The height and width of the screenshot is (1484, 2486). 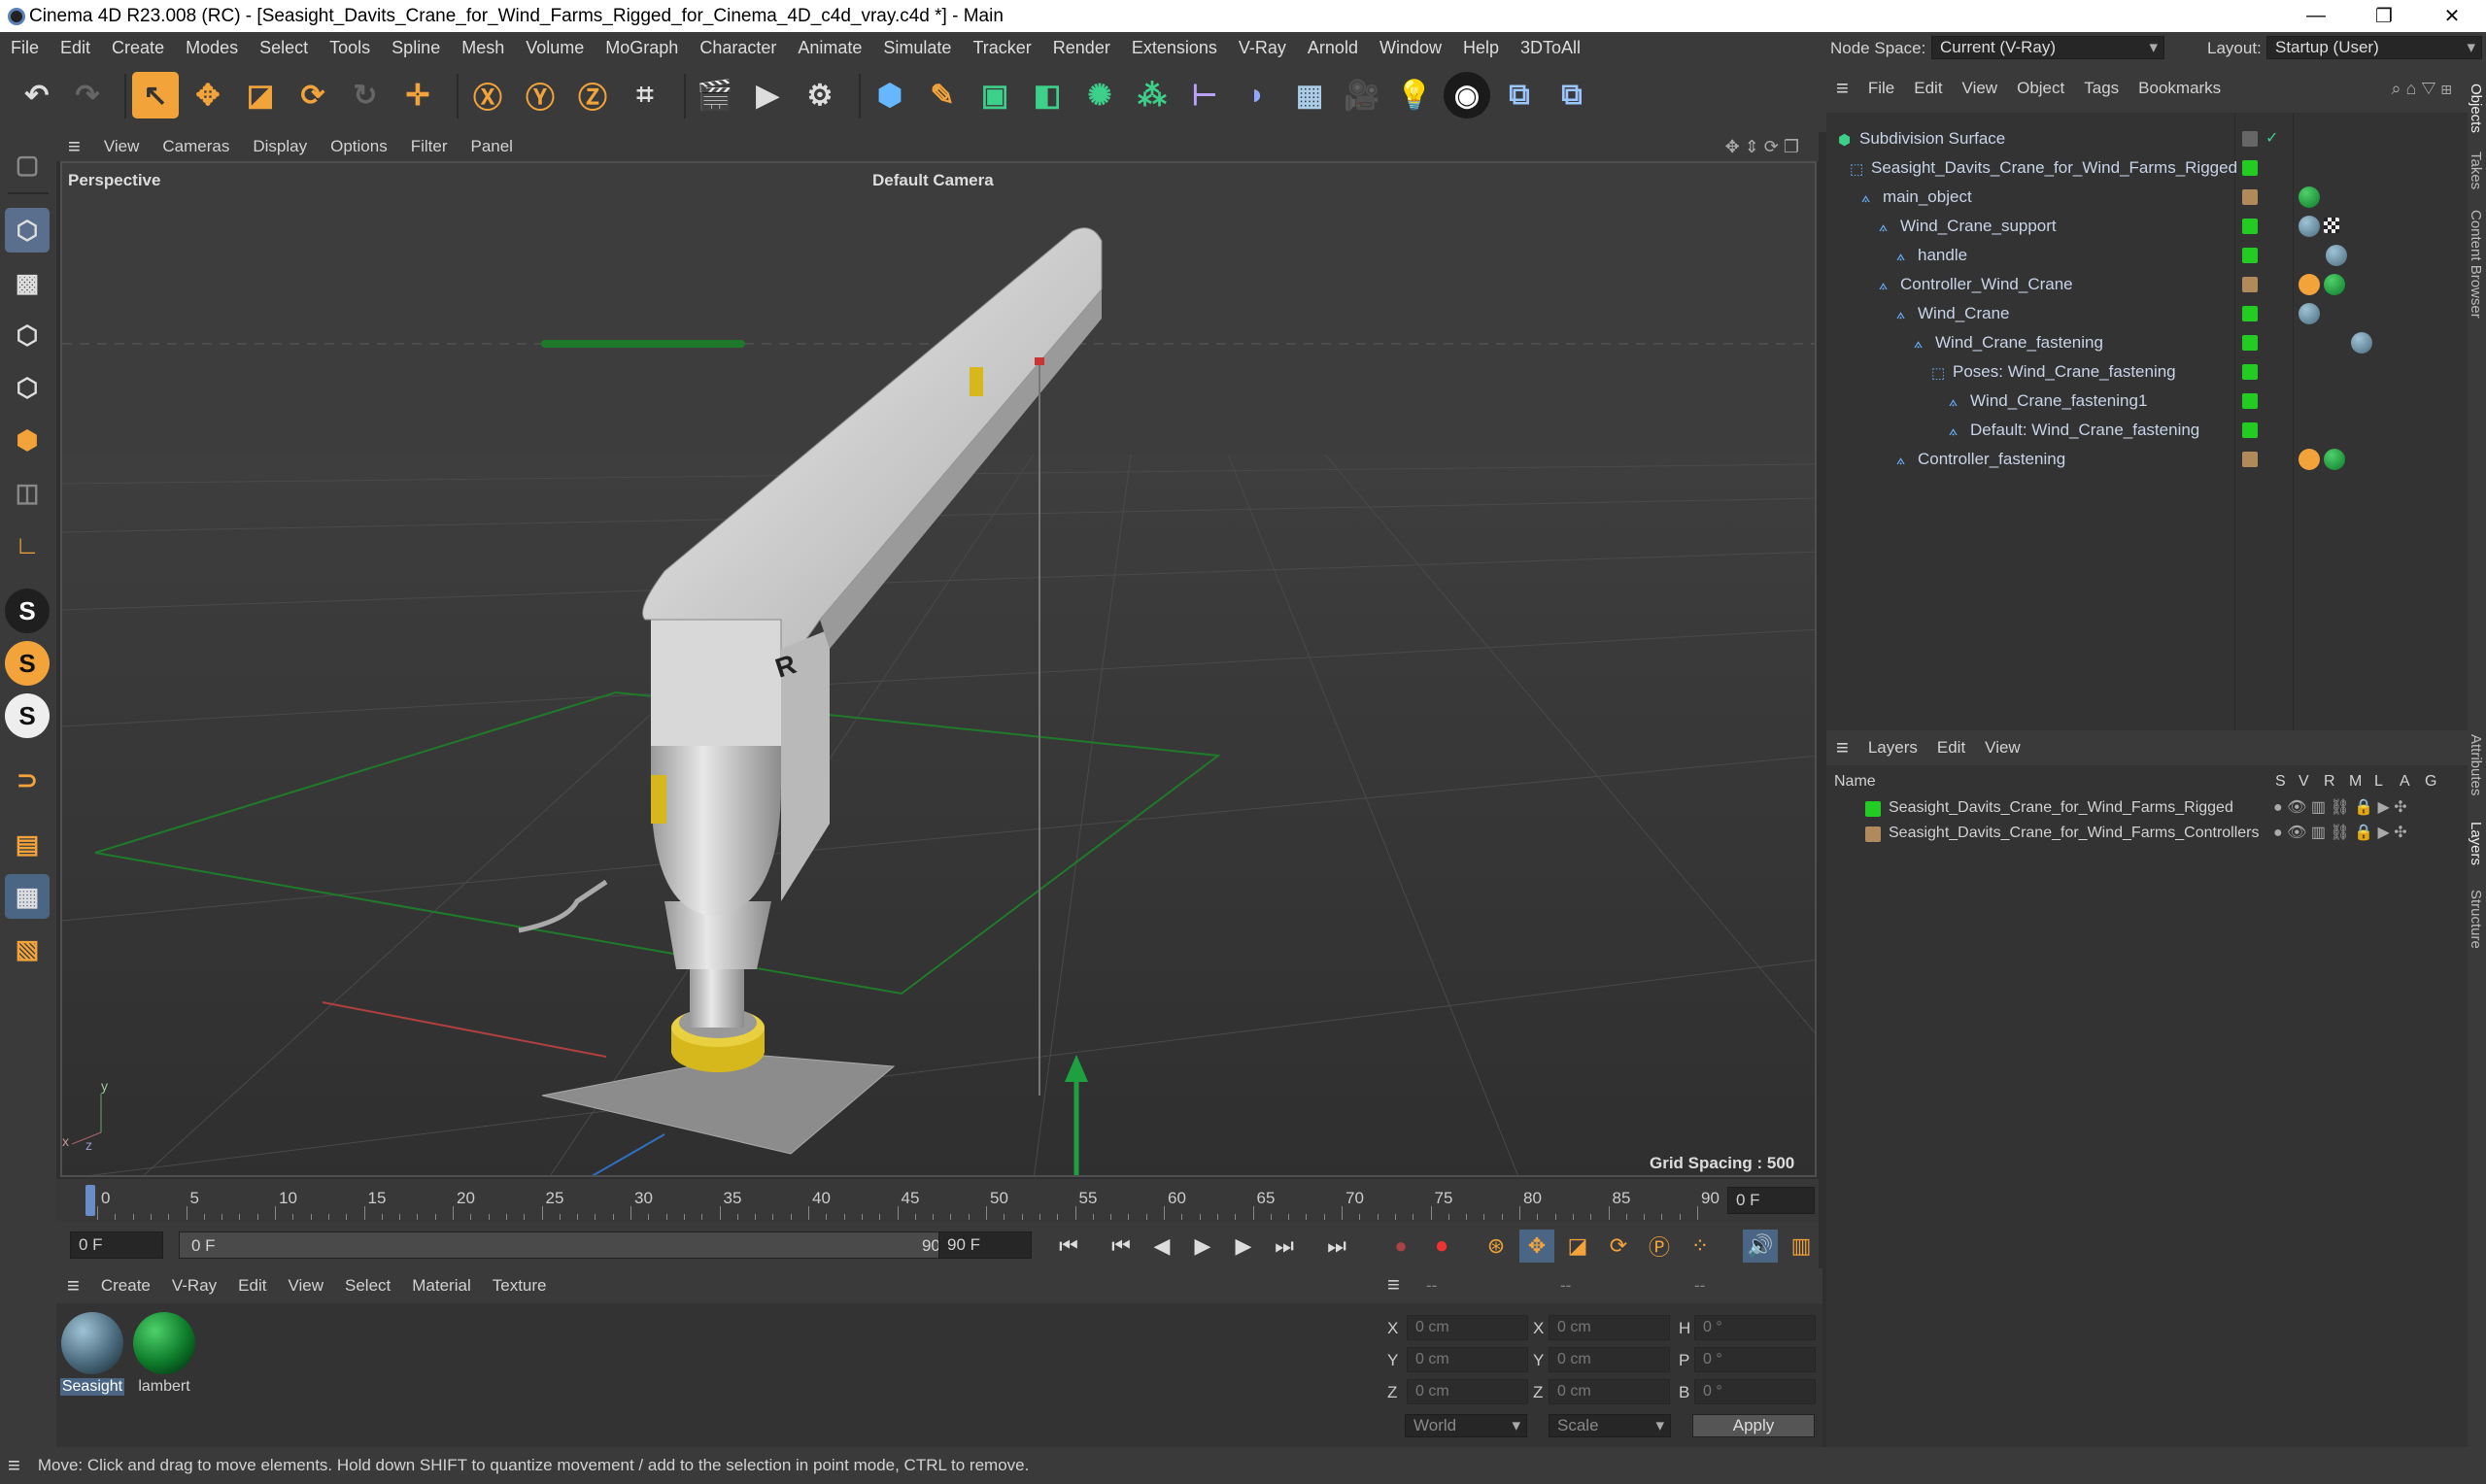 What do you see at coordinates (540, 95) in the screenshot?
I see `y-axis-lock-icon: Ⓨ` at bounding box center [540, 95].